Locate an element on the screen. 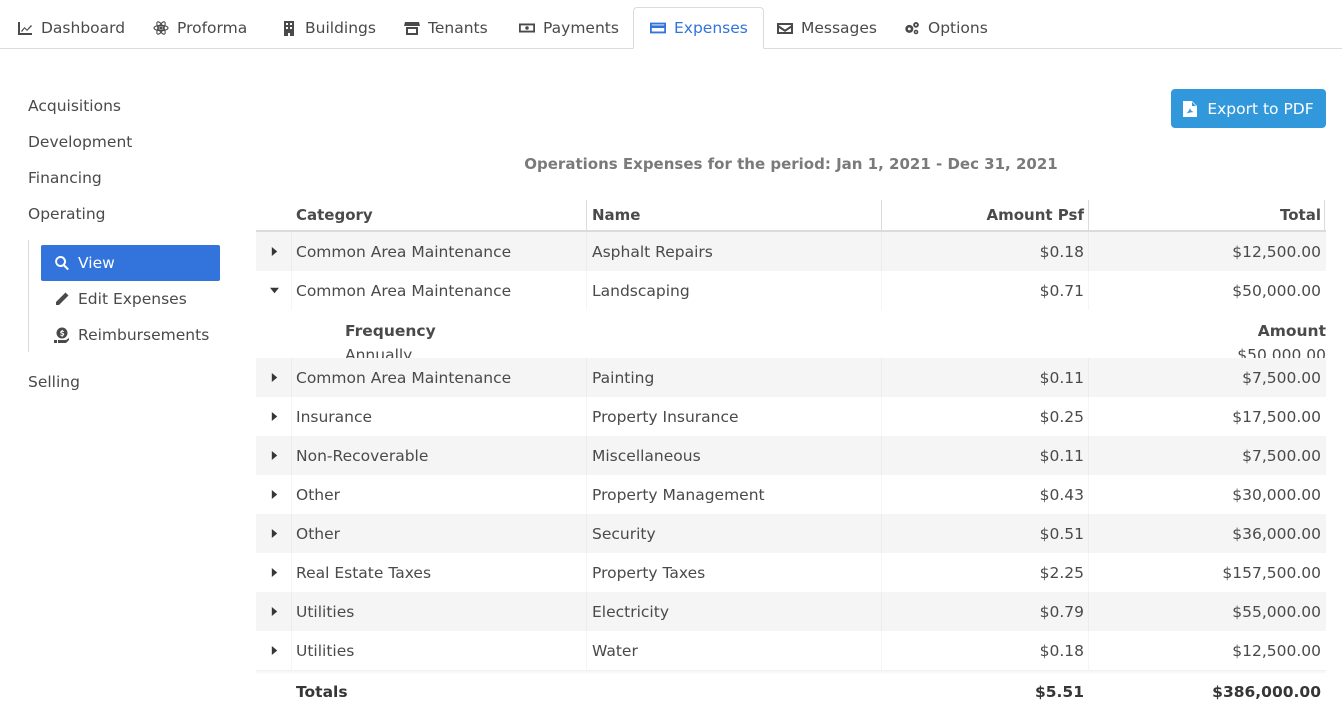 The height and width of the screenshot is (723, 1342). sidebar-item-development: Development is located at coordinates (80, 142).